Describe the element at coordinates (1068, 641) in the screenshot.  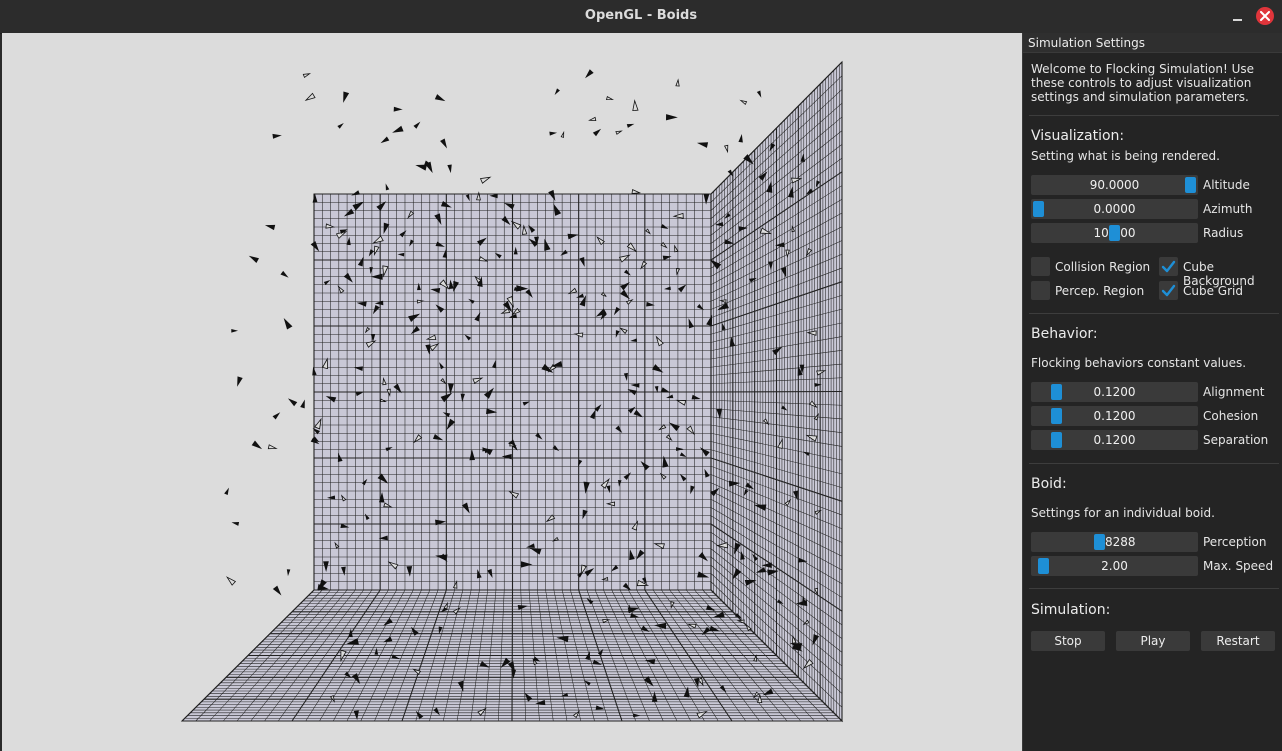
I see `stop-button: Stop` at that location.